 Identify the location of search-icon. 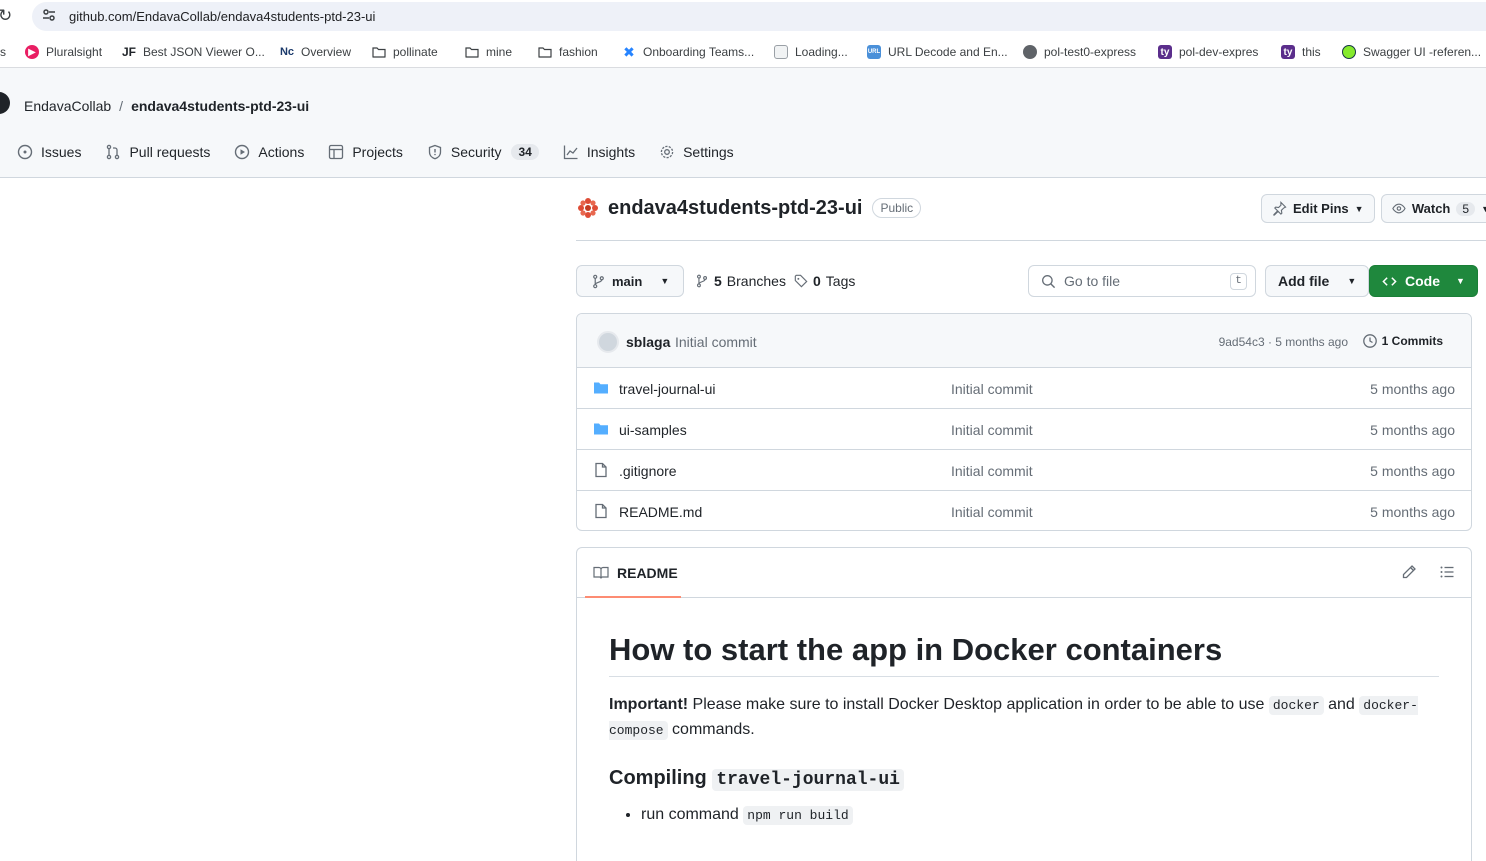
(1049, 281).